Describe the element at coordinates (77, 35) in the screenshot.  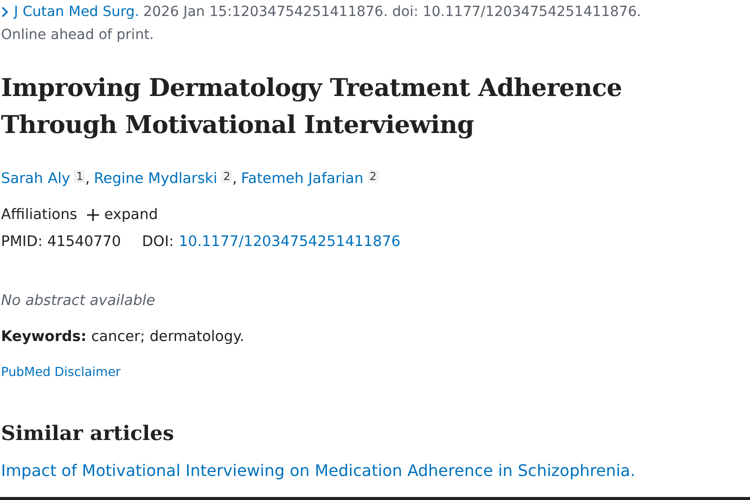
I see `publication-status: Online ahead of print.` at that location.